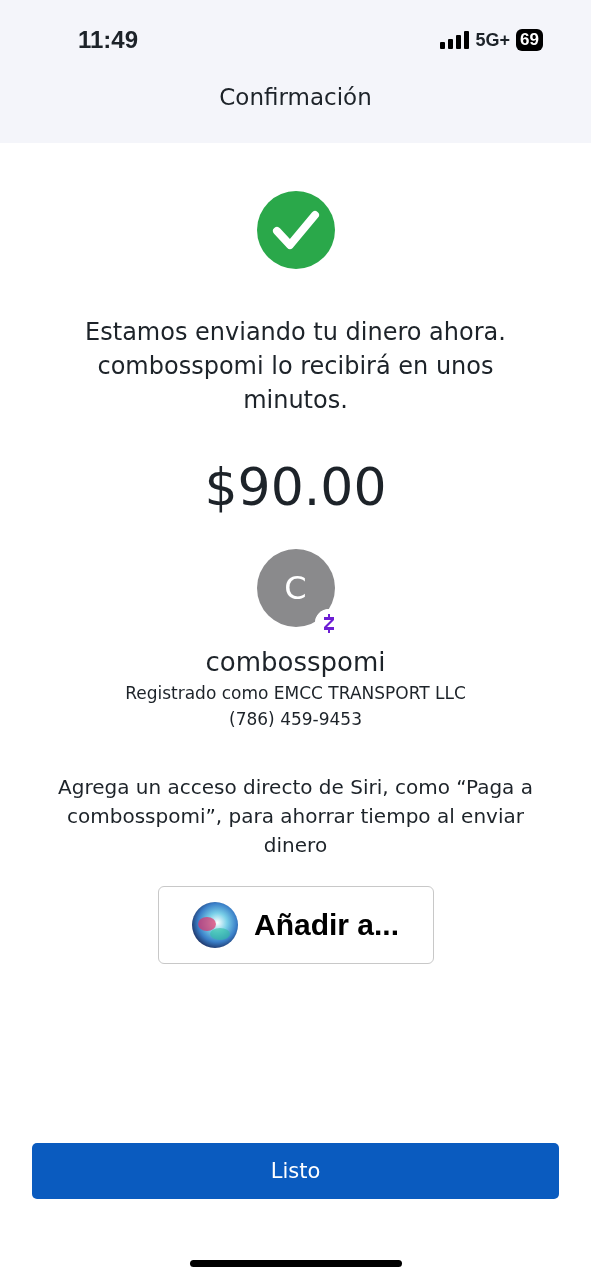 Image resolution: width=591 pixels, height=1280 pixels. Describe the element at coordinates (295, 816) in the screenshot. I see `siri-prompt: Agrega un acceso directo de Siri, como “Paga a combosspomi”, para ahorrar tiempo al enviar dinero` at that location.